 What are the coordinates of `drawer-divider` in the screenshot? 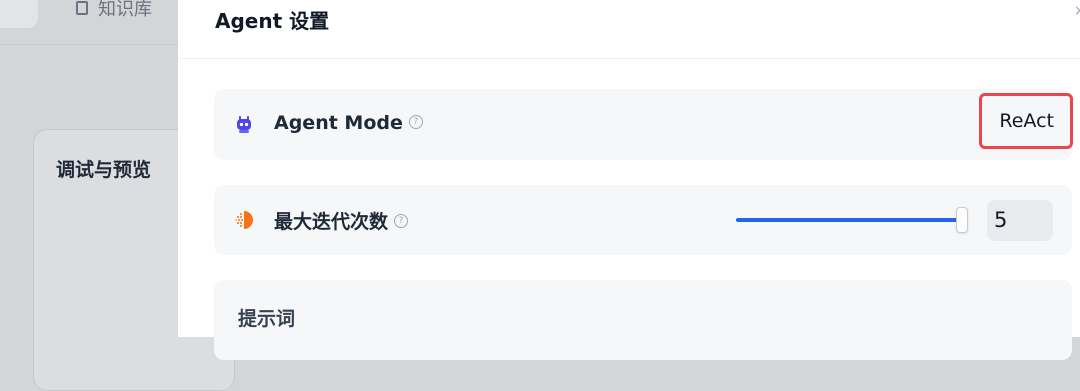 It's located at (629, 58).